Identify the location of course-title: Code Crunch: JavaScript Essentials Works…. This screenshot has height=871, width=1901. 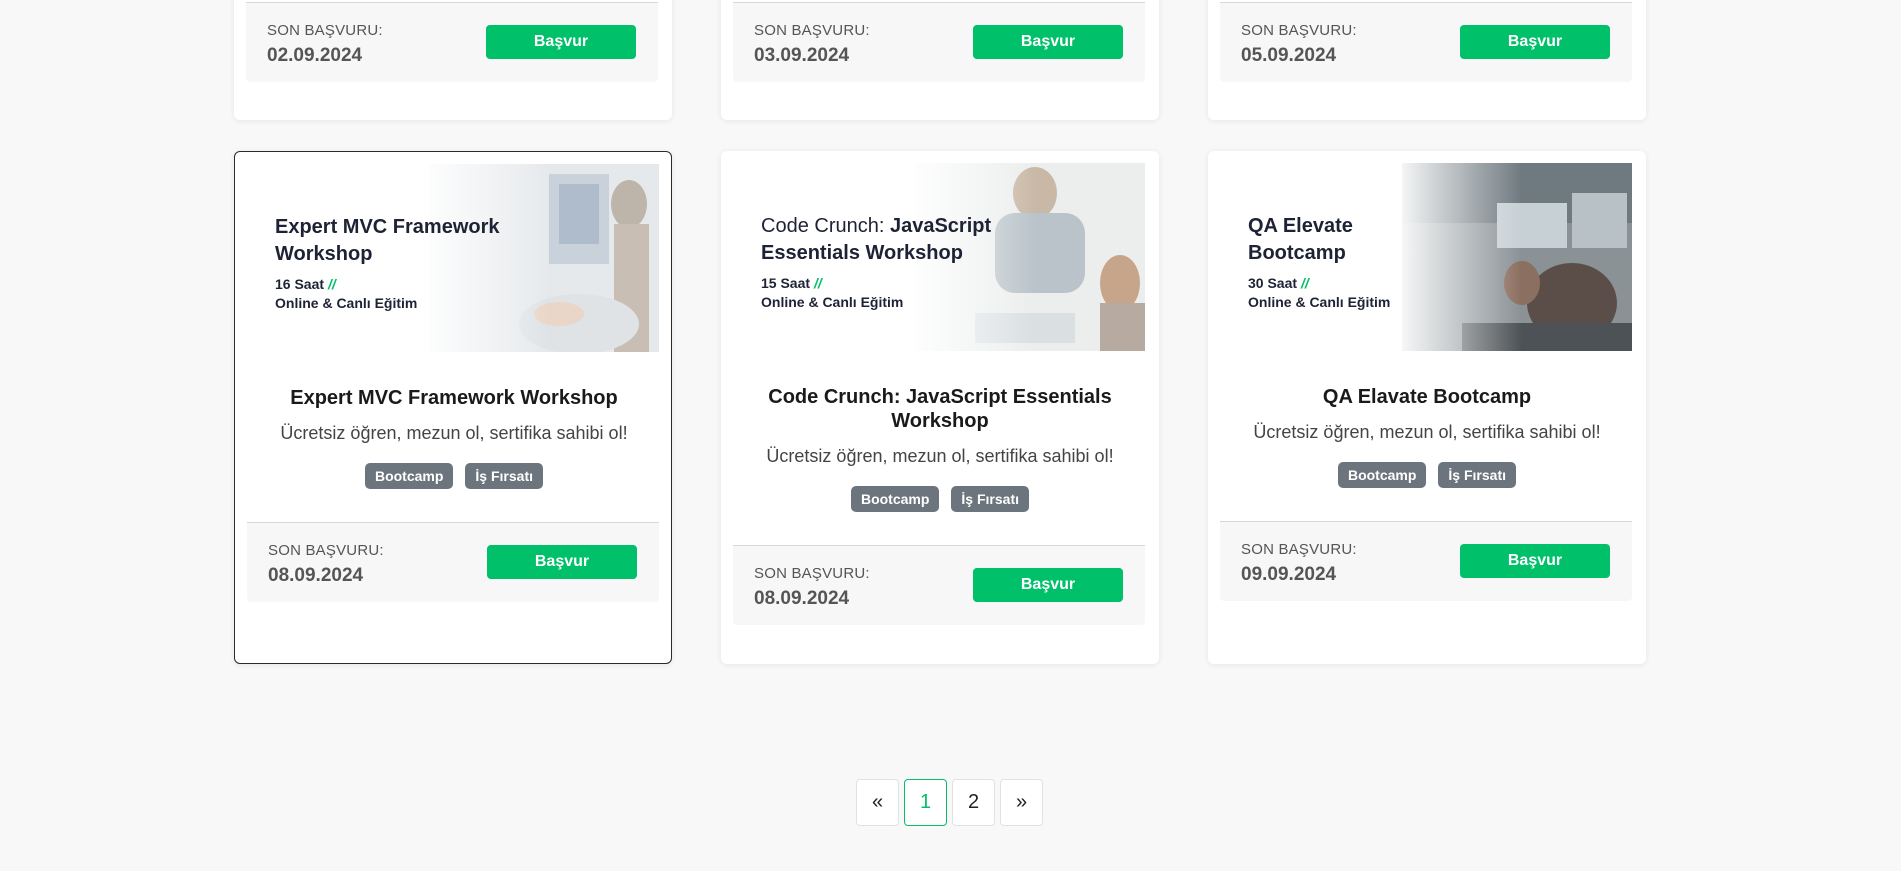
(940, 409).